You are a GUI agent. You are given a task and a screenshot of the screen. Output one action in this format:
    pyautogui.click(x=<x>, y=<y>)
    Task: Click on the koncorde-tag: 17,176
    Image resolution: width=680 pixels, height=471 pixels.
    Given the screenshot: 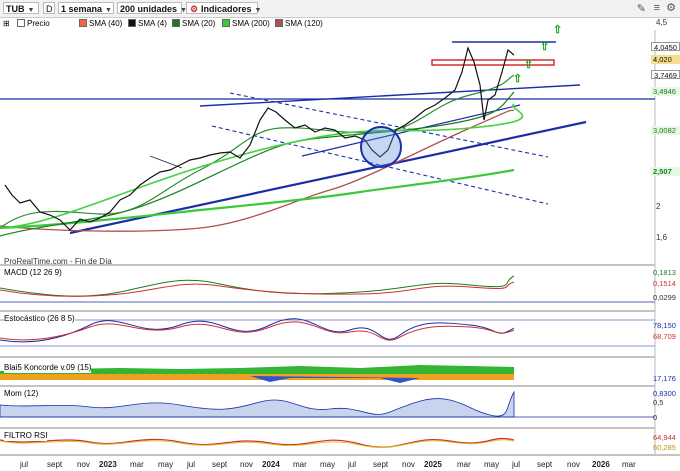 What is the action you would take?
    pyautogui.click(x=664, y=378)
    